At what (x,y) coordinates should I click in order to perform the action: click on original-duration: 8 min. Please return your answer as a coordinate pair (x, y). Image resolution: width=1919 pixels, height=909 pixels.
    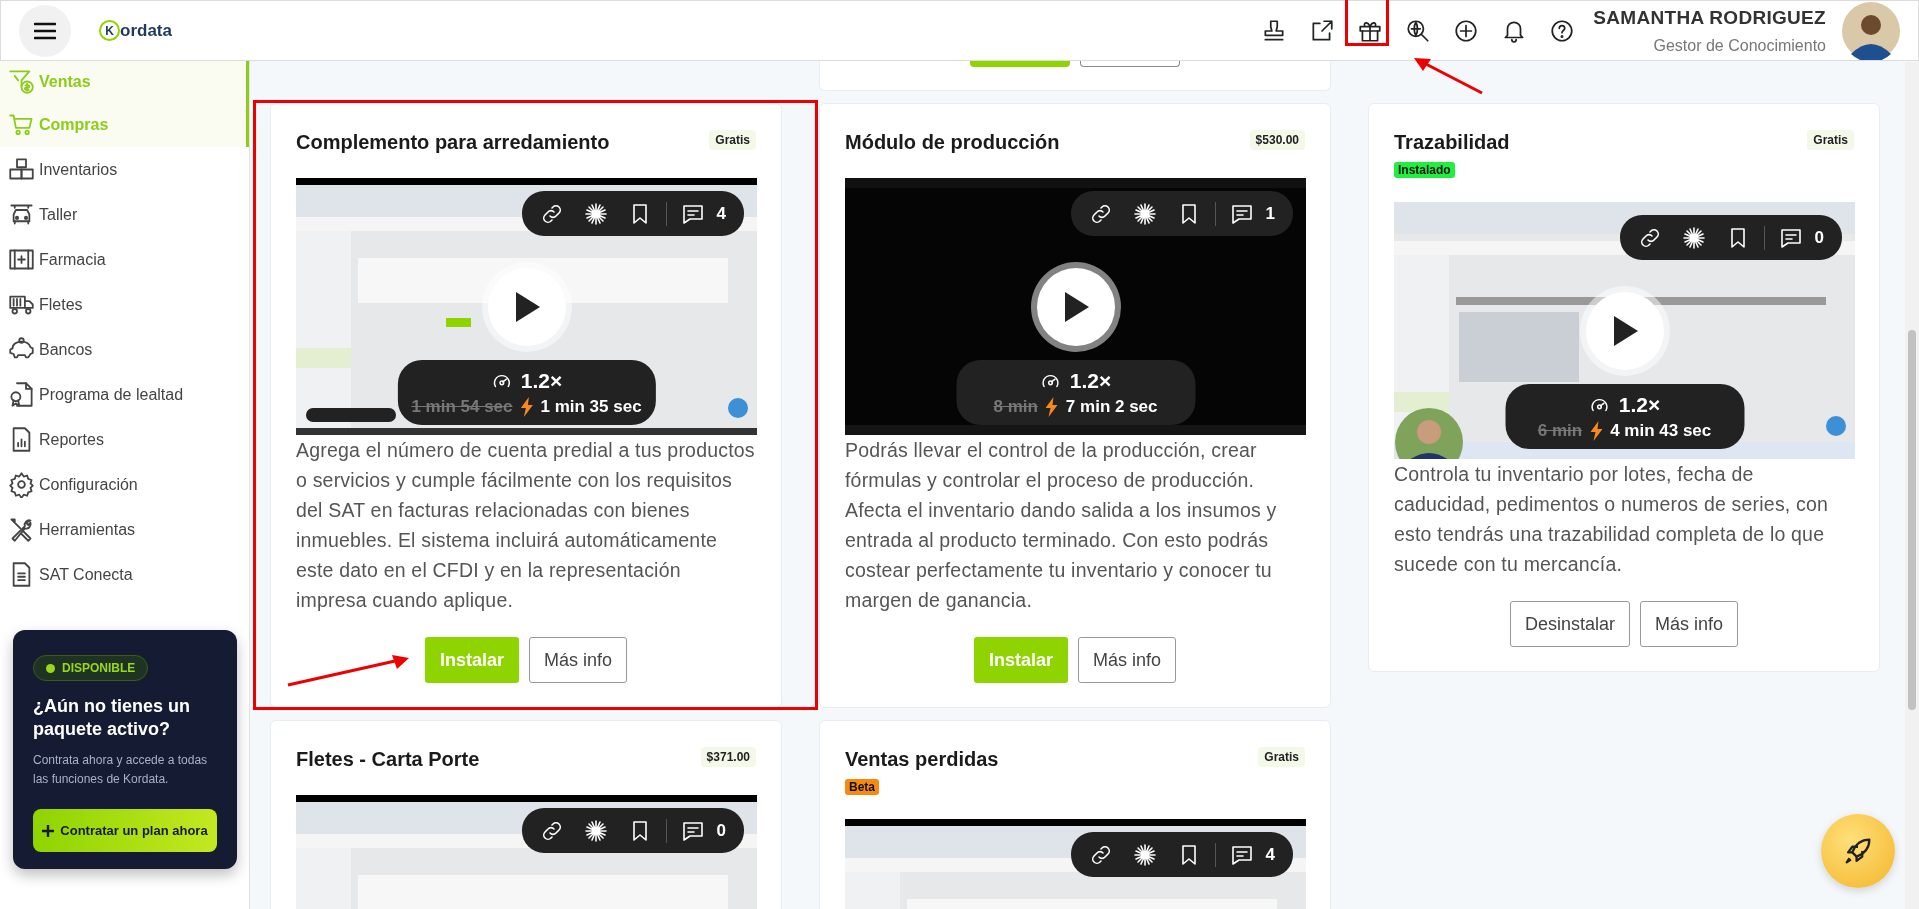
    Looking at the image, I should click on (1015, 406).